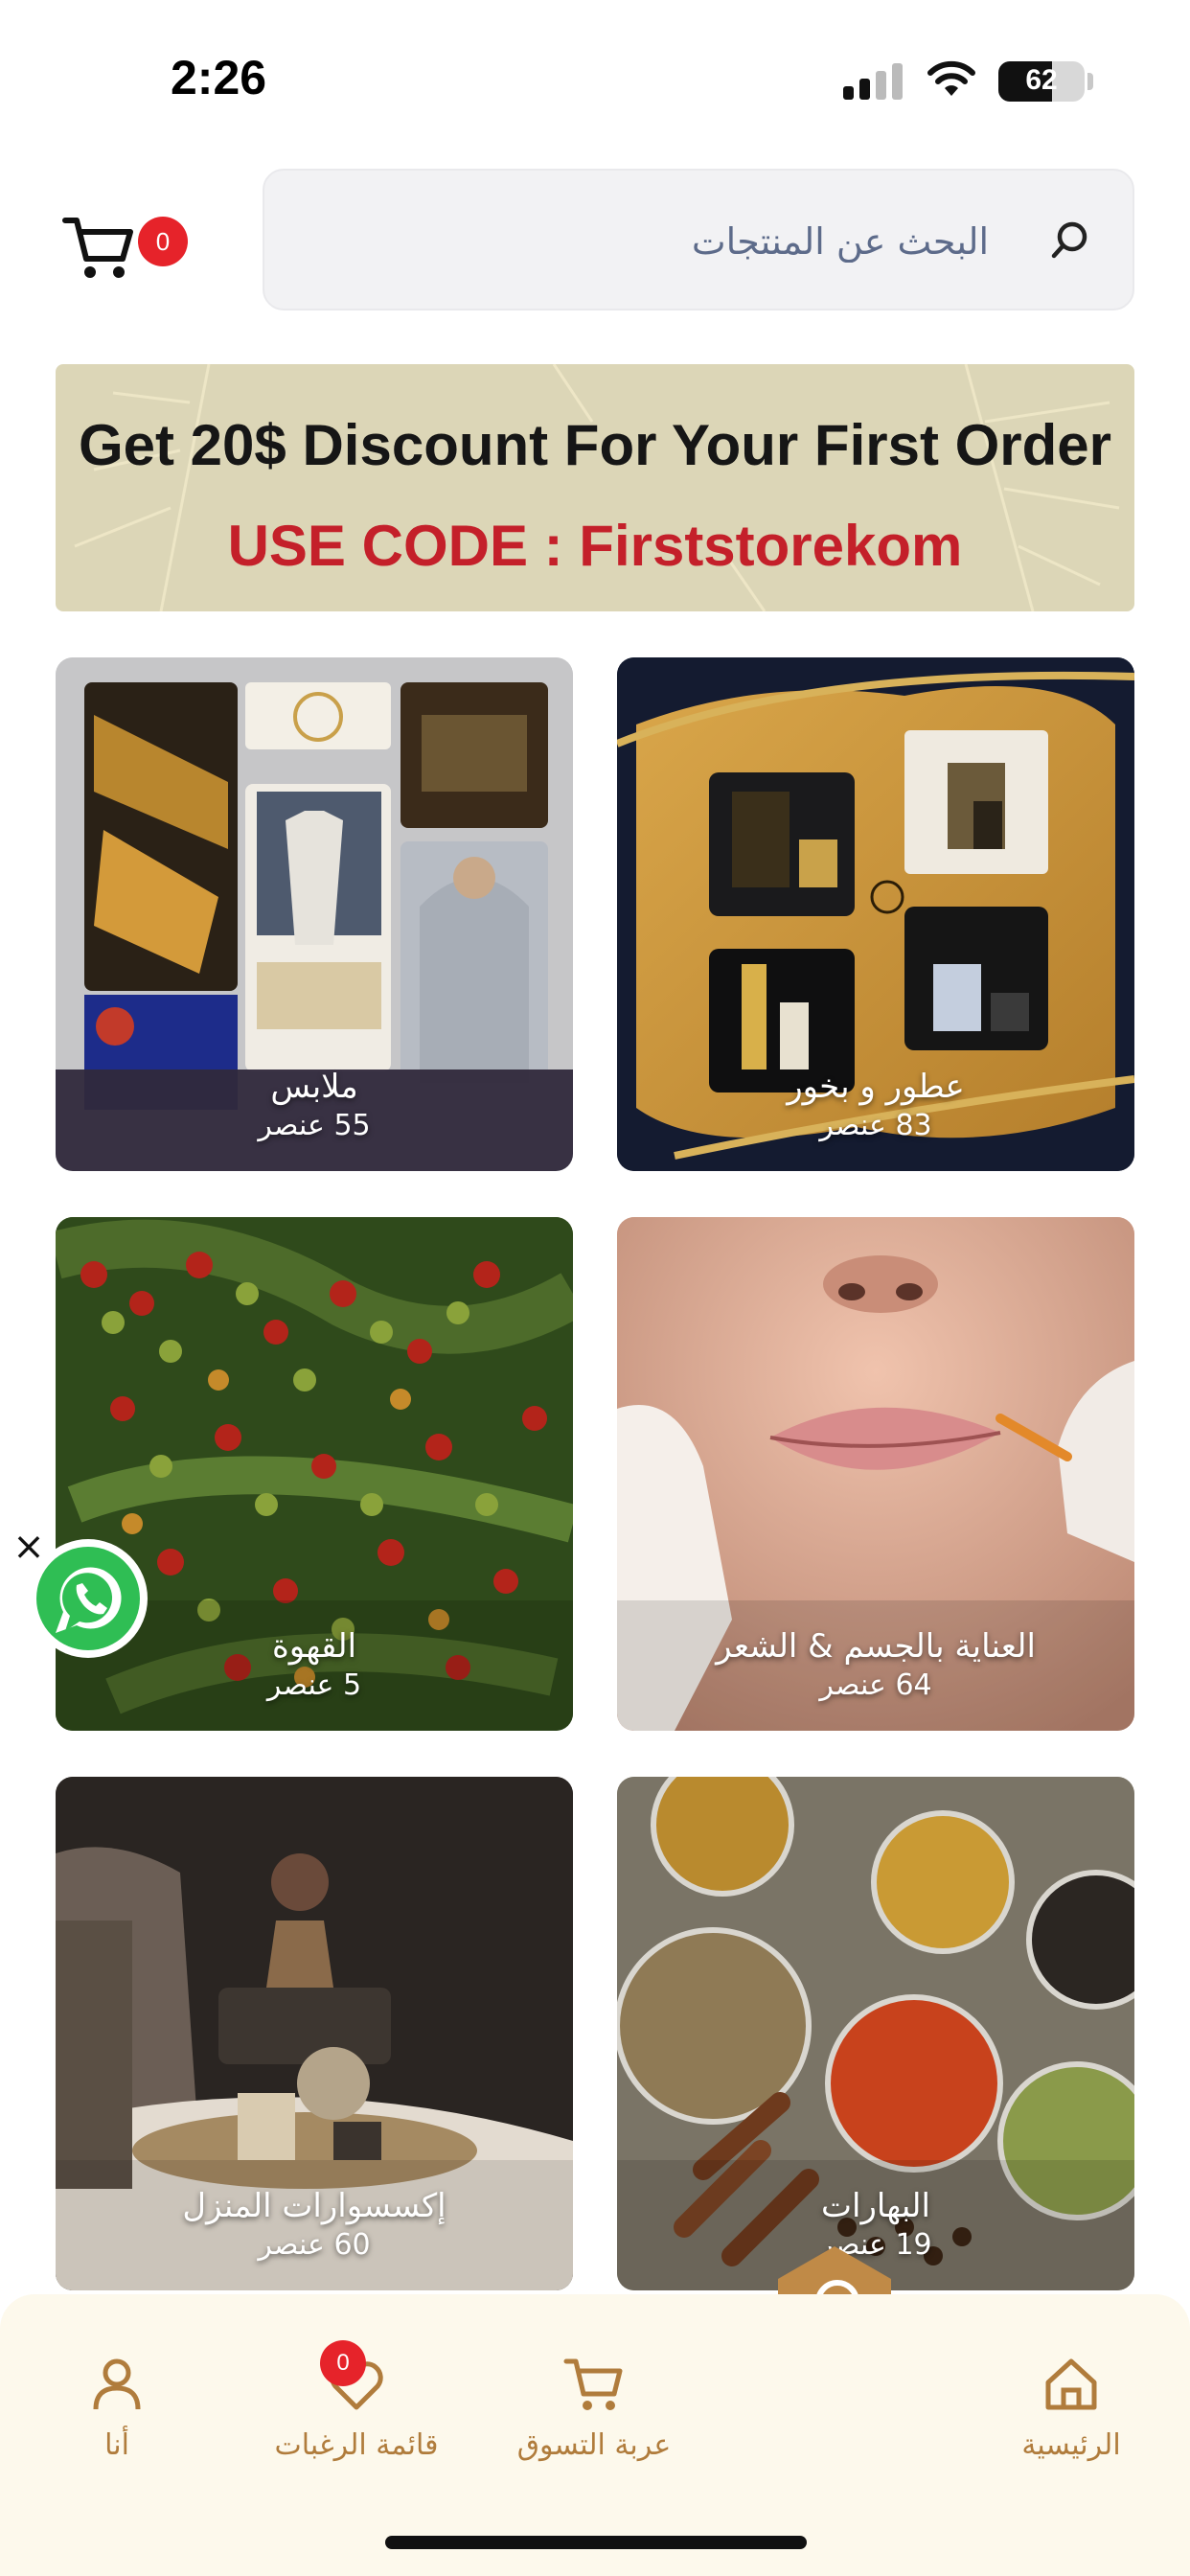 The height and width of the screenshot is (2576, 1190). What do you see at coordinates (219, 77) in the screenshot?
I see `status-time: 2:26` at bounding box center [219, 77].